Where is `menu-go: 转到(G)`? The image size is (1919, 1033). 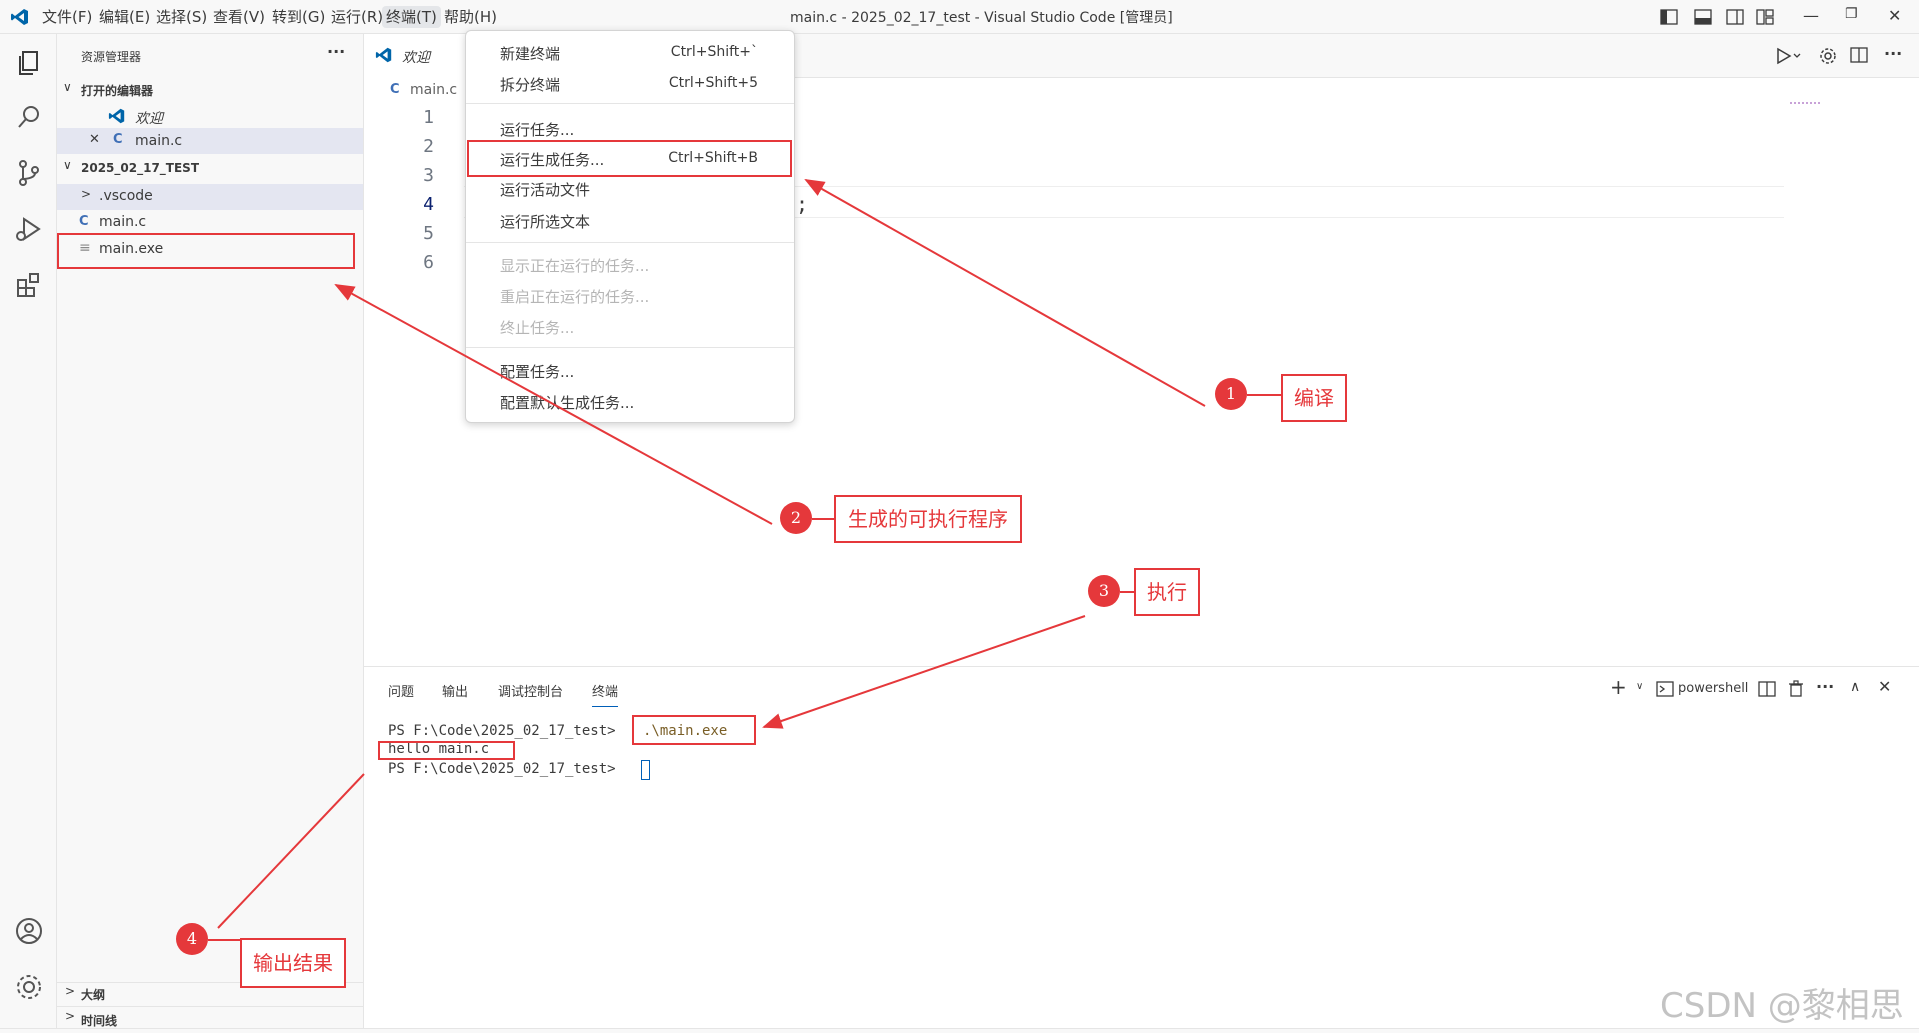 menu-go: 转到(G) is located at coordinates (298, 17).